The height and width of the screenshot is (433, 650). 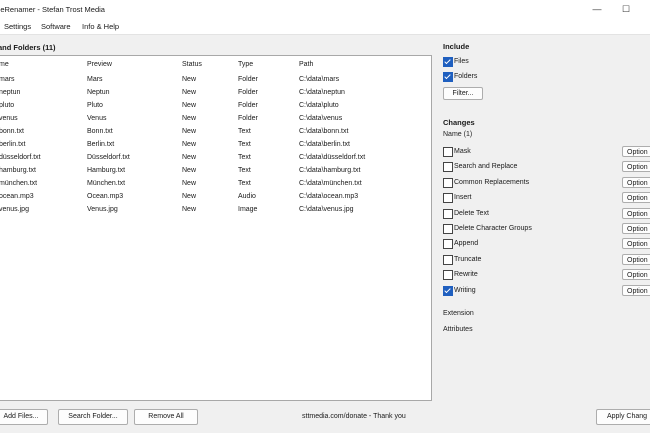 What do you see at coordinates (636, 290) in the screenshot?
I see `options-button-writing: Option` at bounding box center [636, 290].